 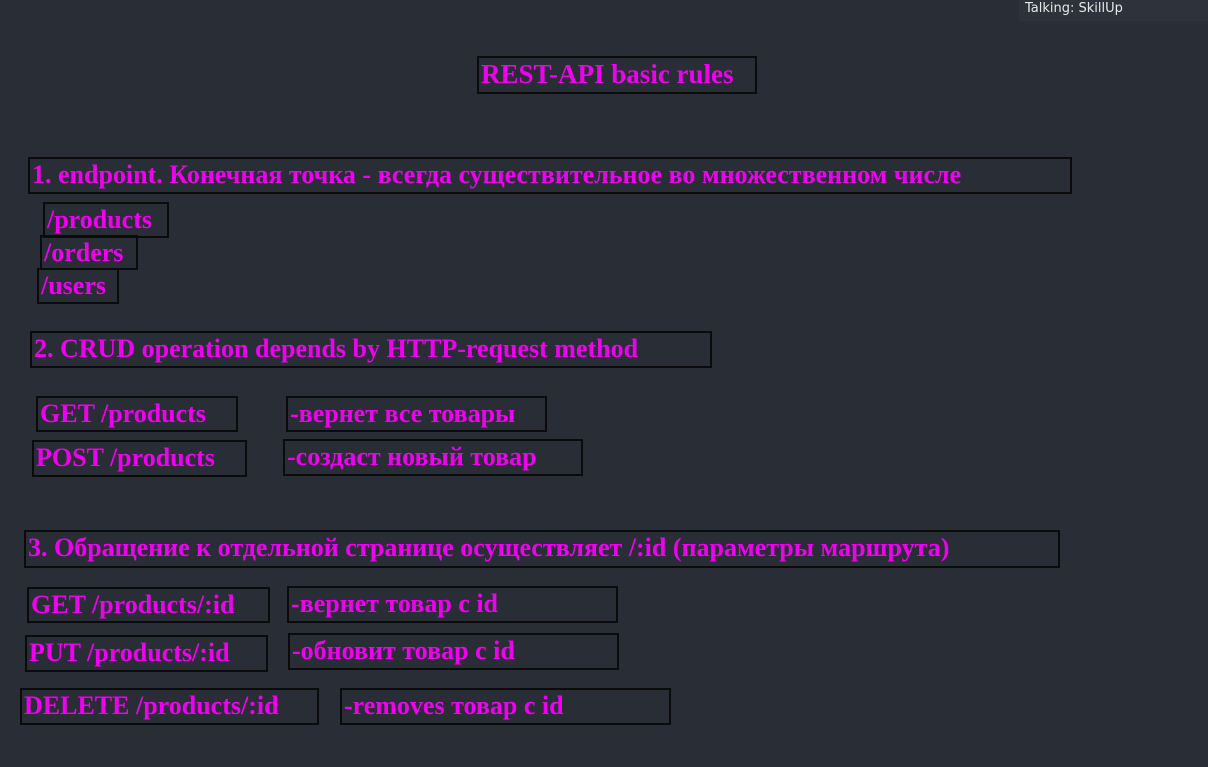 What do you see at coordinates (452, 604) in the screenshot?
I see `get-product-id-description: -вернет товар с id` at bounding box center [452, 604].